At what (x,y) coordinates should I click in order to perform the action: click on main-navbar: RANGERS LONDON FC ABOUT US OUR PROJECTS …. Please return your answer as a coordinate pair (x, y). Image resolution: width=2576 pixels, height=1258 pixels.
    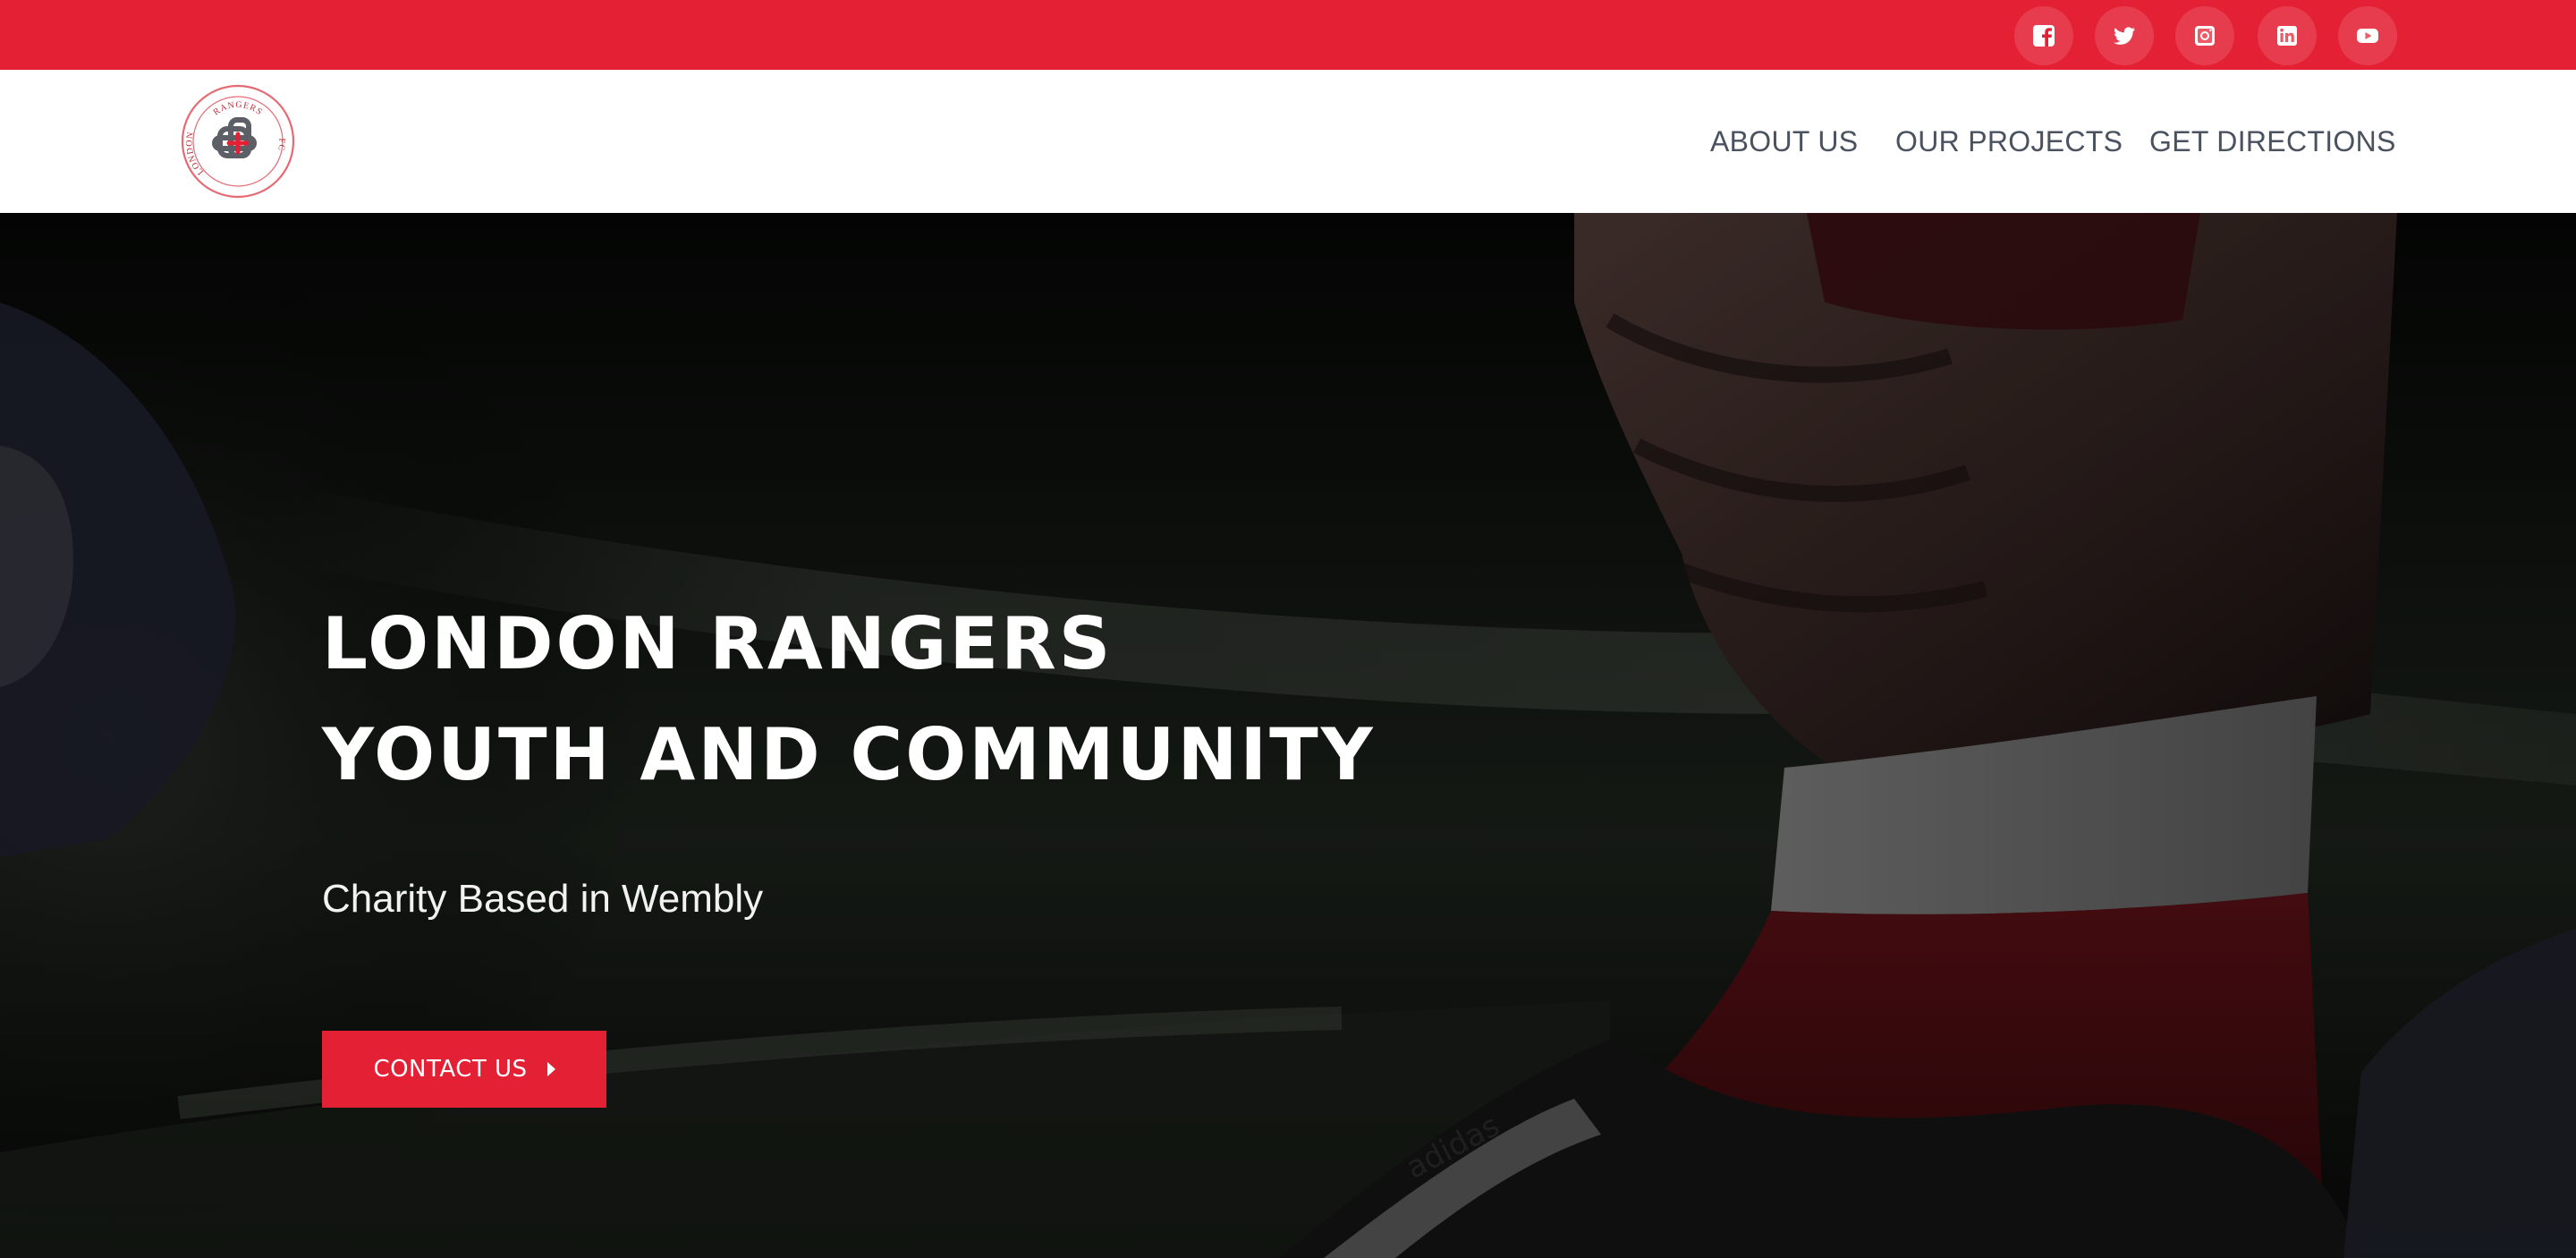
    Looking at the image, I should click on (1288, 141).